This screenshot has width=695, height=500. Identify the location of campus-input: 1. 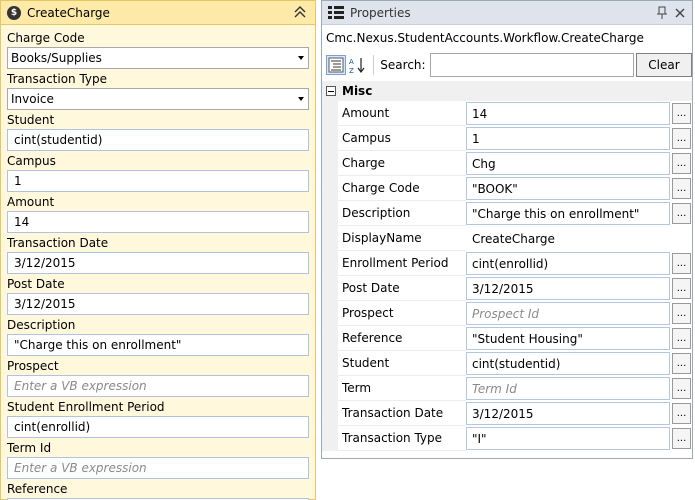
(158, 181).